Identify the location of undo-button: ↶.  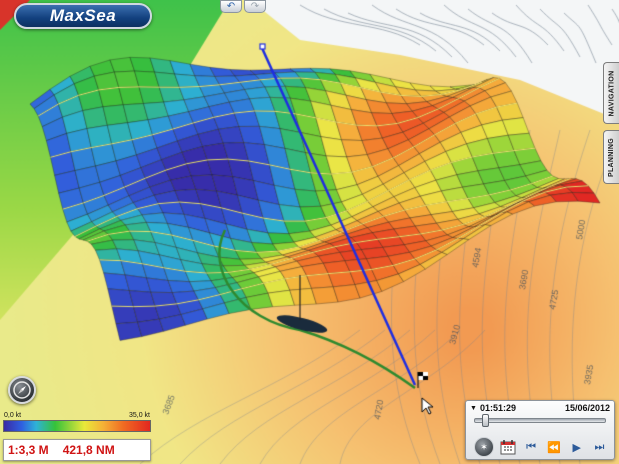
(231, 6).